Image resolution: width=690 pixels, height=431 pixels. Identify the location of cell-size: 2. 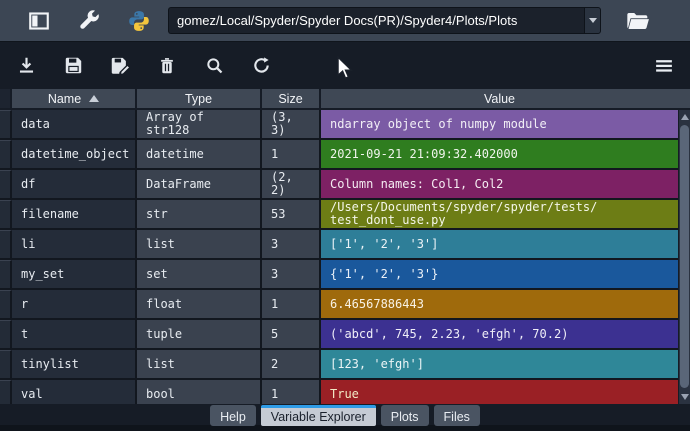
(291, 365).